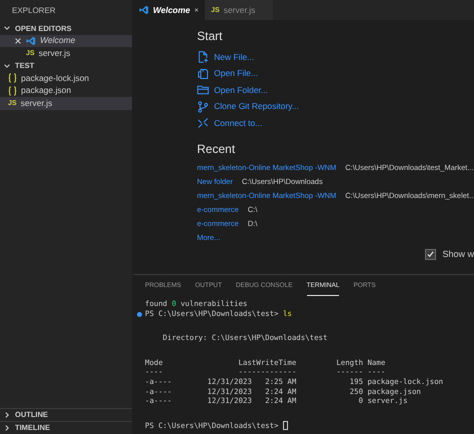  What do you see at coordinates (203, 123) in the screenshot?
I see `remote-icon` at bounding box center [203, 123].